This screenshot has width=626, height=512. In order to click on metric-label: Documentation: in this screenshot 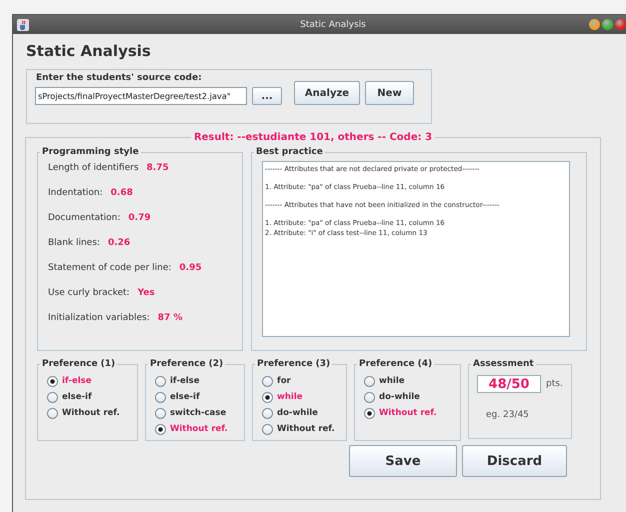, I will do `click(84, 218)`.